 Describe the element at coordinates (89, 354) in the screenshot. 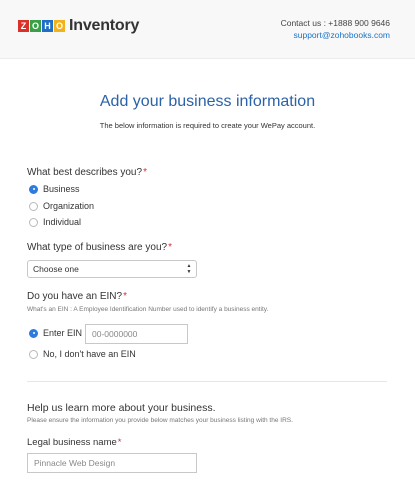

I see `radio-label: No, I don't have an EIN` at that location.